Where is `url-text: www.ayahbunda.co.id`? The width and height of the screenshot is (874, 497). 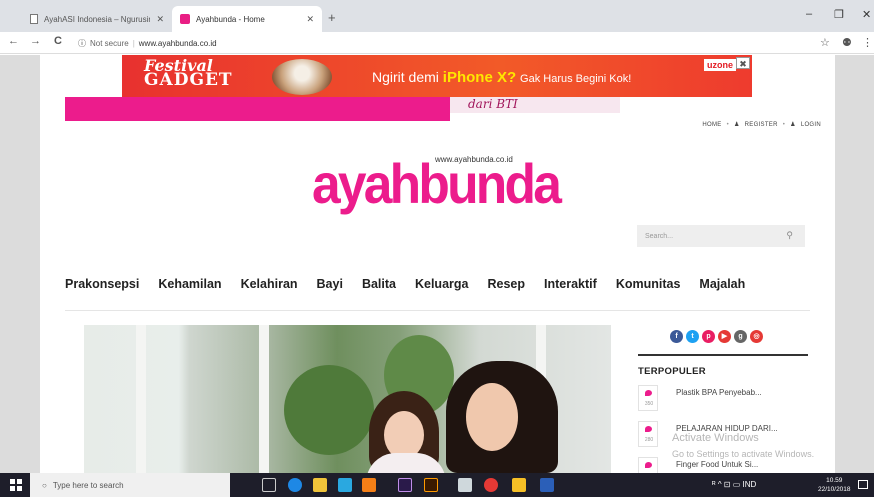 url-text: www.ayahbunda.co.id is located at coordinates (177, 43).